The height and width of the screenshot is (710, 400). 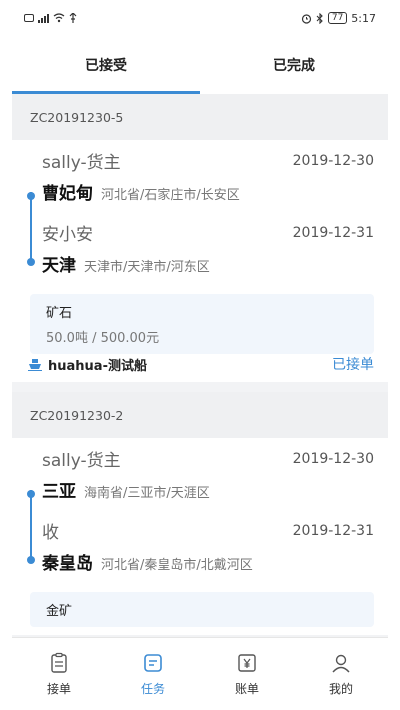 What do you see at coordinates (50, 533) in the screenshot?
I see `receiver-name: 收` at bounding box center [50, 533].